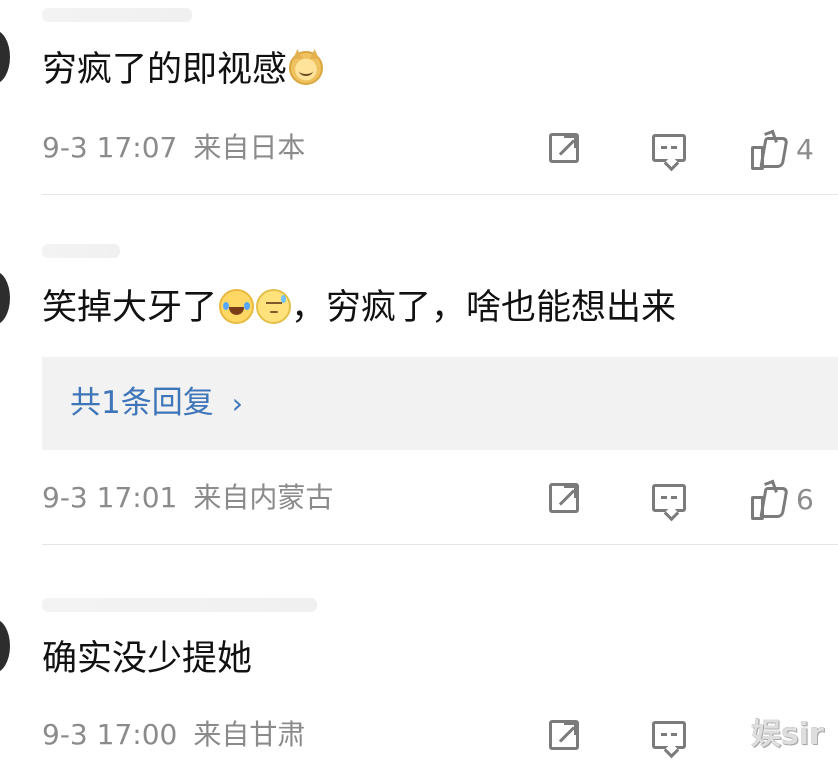 The height and width of the screenshot is (767, 838). Describe the element at coordinates (187, 498) in the screenshot. I see `comment-meta-2: 9-3 17:01 来自内蒙古` at that location.